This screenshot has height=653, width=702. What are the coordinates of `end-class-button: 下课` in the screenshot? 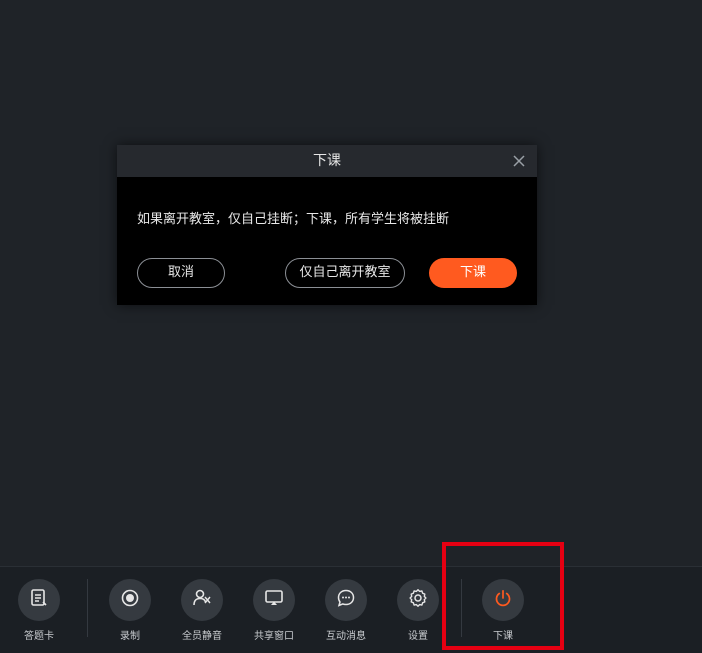 It's located at (473, 273).